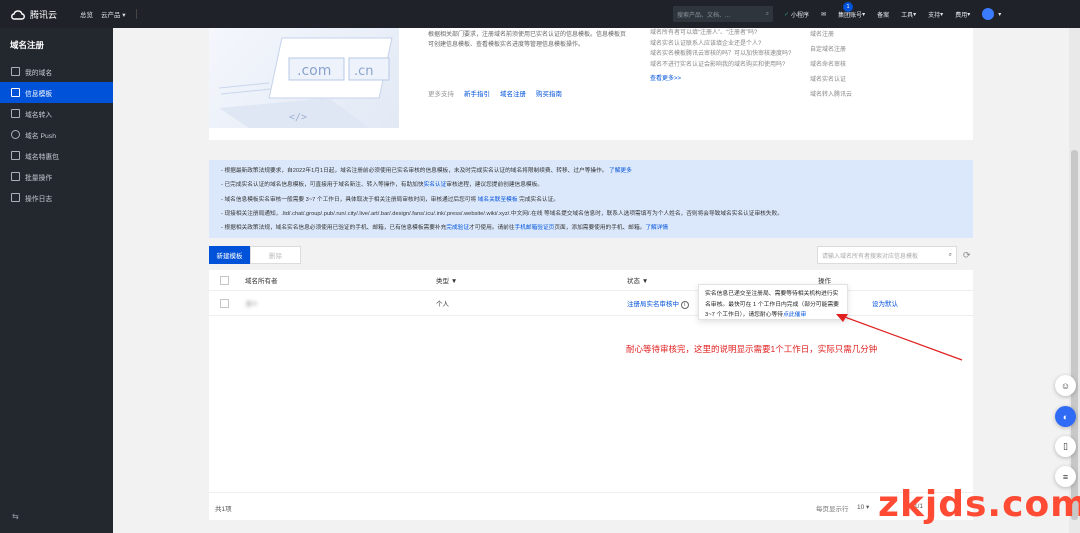 This screenshot has height=533, width=1080. I want to click on info-icon: i, so click(684, 304).